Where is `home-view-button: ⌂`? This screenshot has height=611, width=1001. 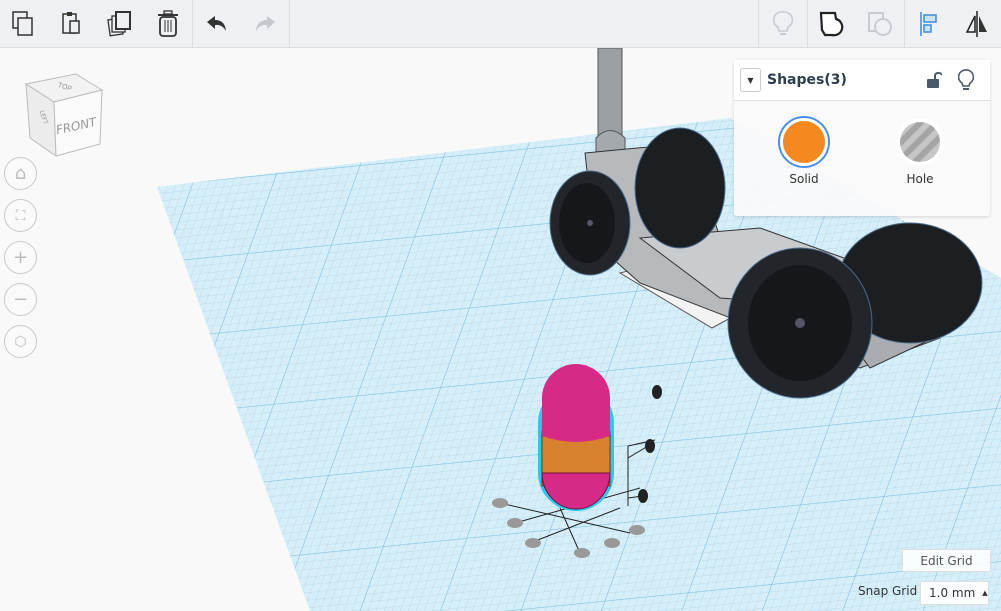 home-view-button: ⌂ is located at coordinates (20, 173).